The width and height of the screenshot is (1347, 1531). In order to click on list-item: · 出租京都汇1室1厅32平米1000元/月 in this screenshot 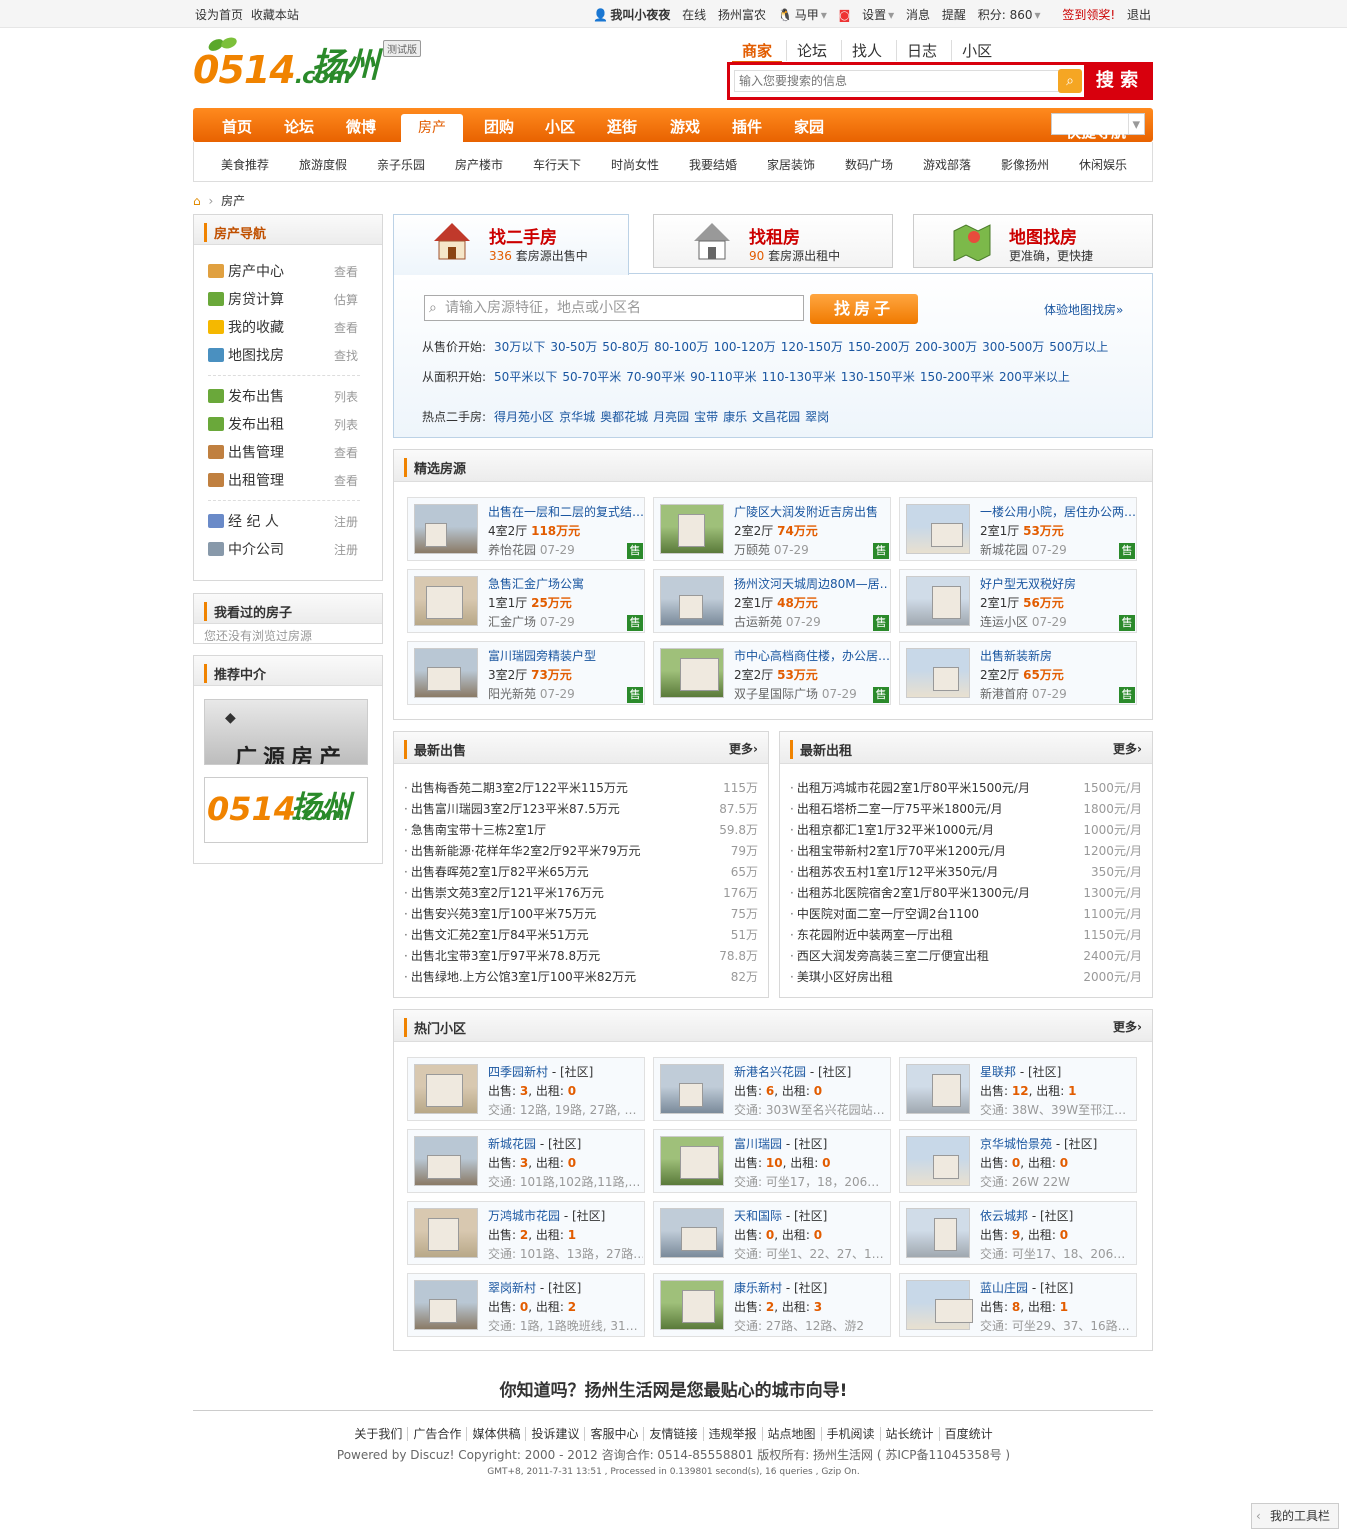, I will do `click(892, 829)`.